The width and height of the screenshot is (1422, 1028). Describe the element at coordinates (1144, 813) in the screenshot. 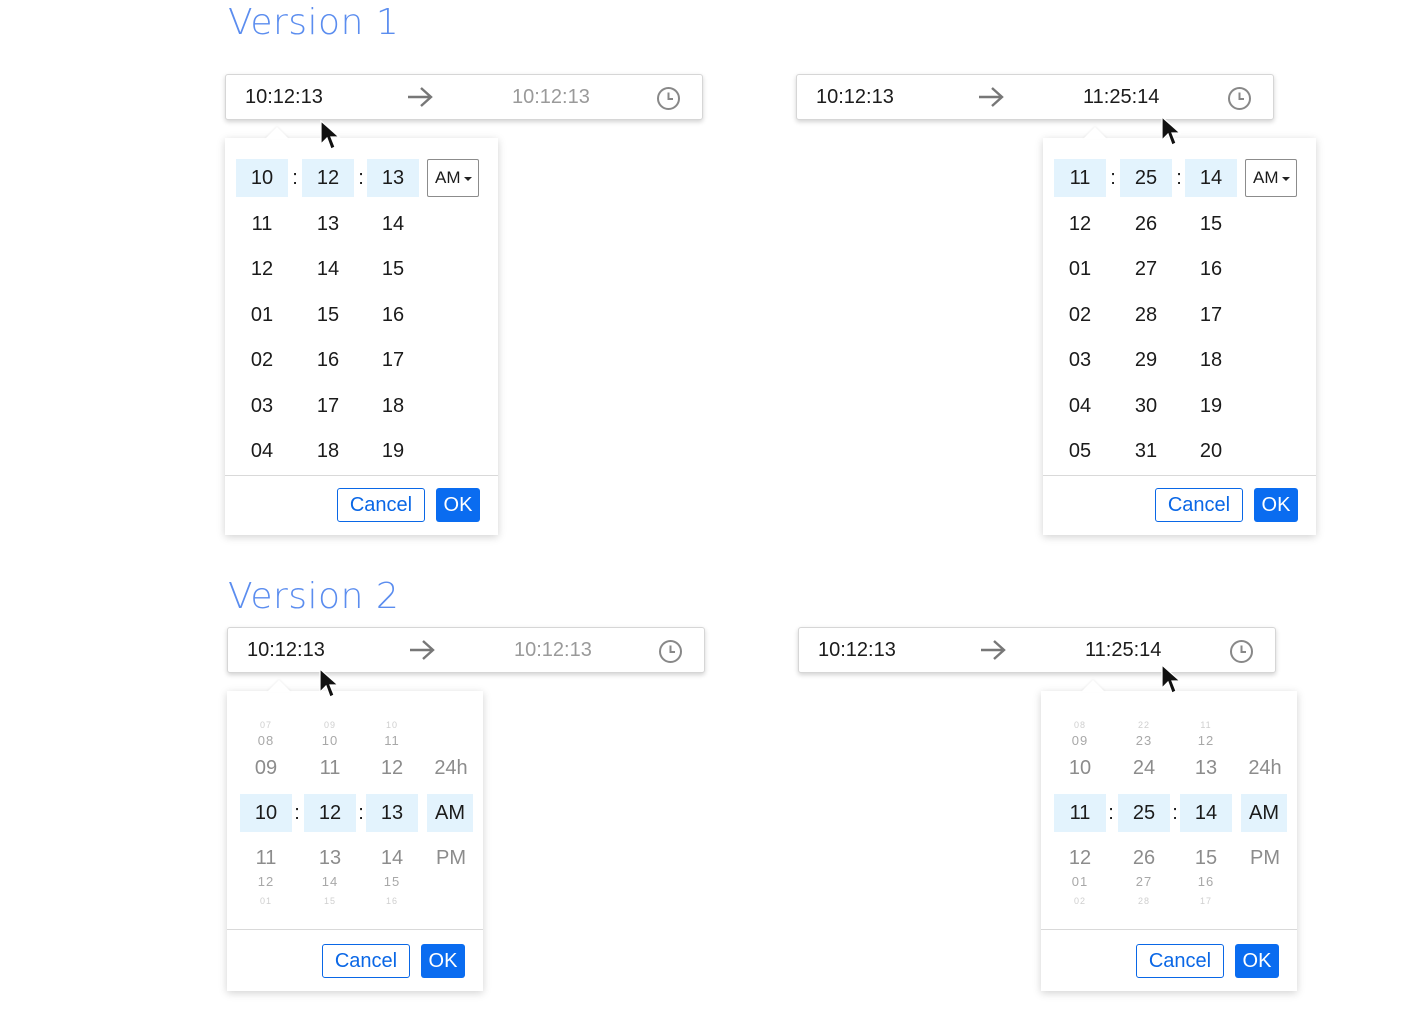

I see `minute-selected: 25` at that location.